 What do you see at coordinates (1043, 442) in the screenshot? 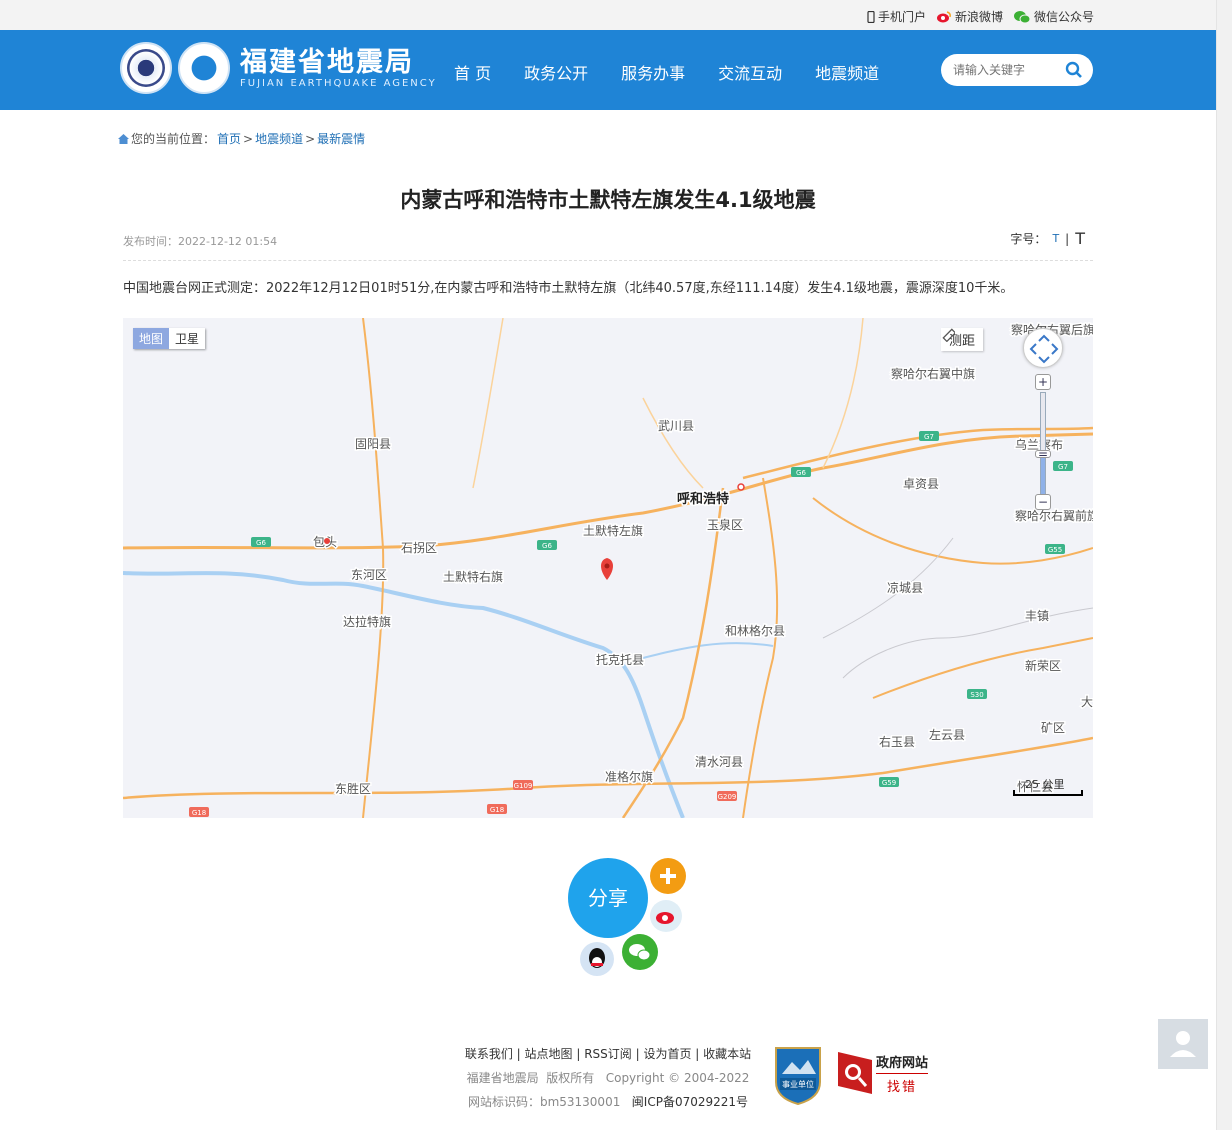
I see `zoom-control: + = −` at bounding box center [1043, 442].